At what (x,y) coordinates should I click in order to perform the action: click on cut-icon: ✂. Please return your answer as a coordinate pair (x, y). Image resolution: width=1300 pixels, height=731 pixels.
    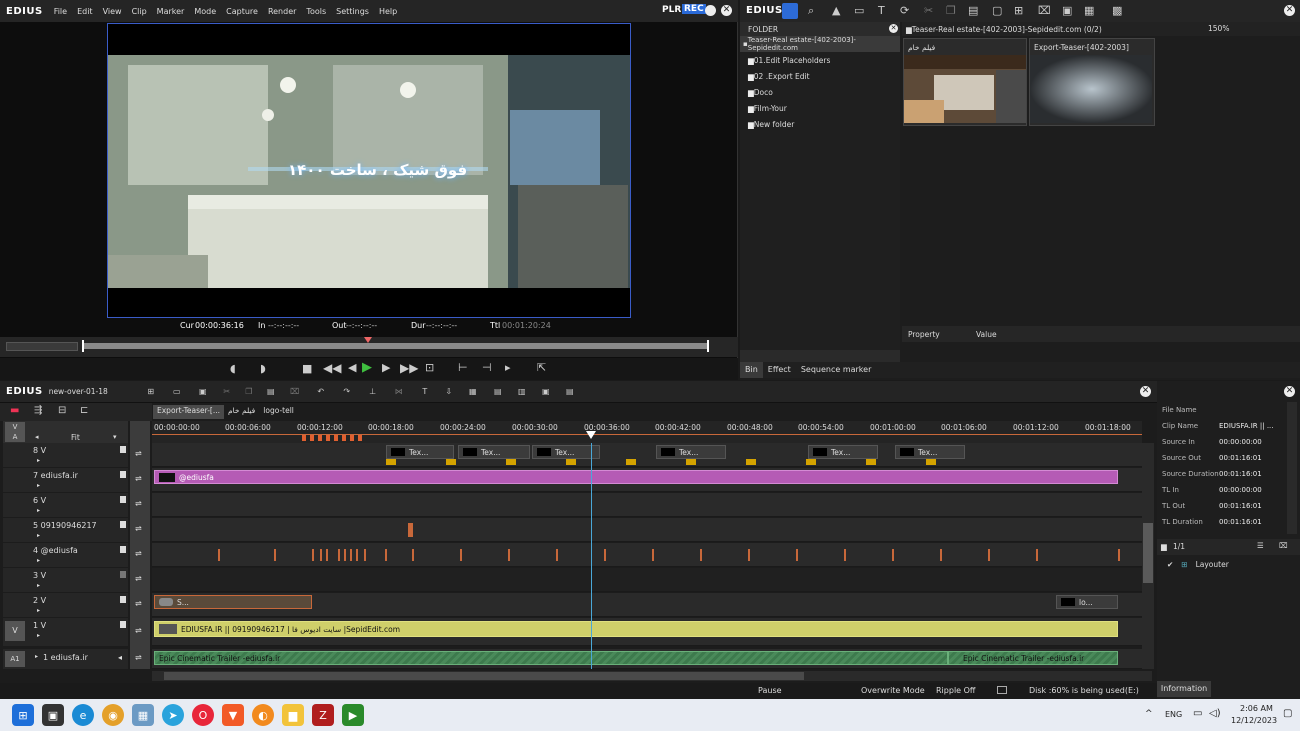
    Looking at the image, I should click on (928, 10).